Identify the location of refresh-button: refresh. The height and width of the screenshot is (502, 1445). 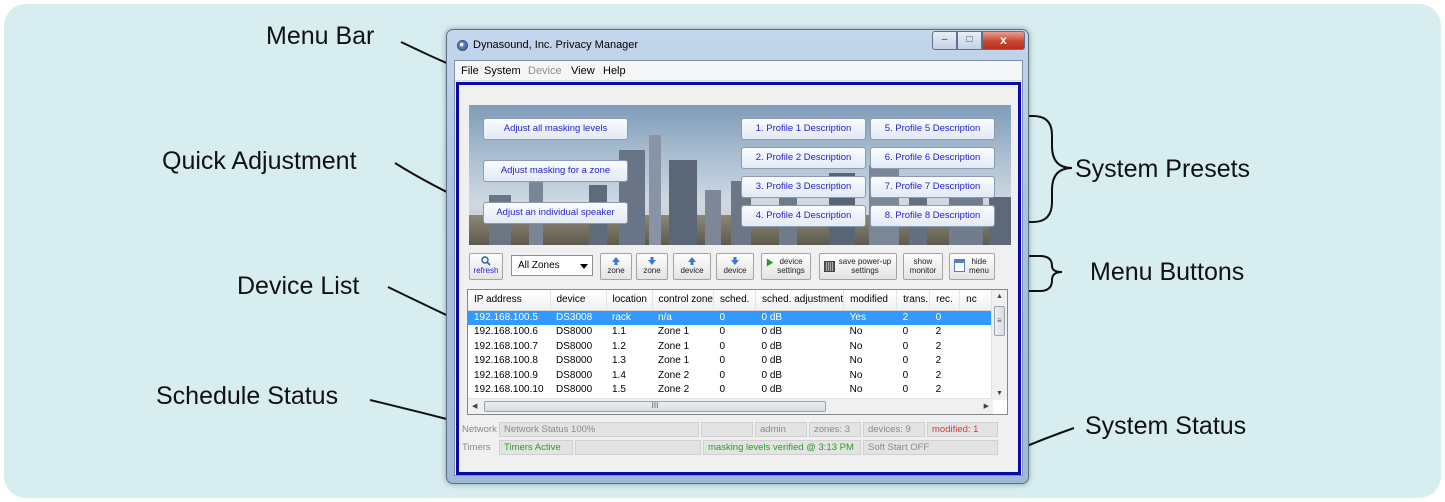
(486, 266).